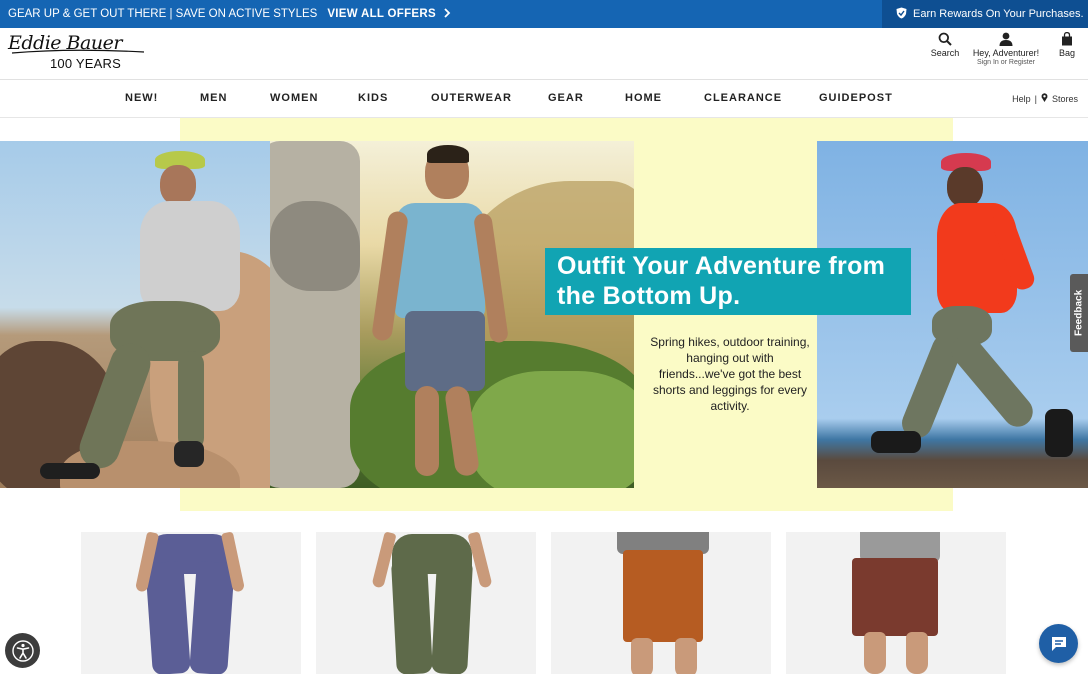 Image resolution: width=1088 pixels, height=674 pixels. I want to click on shield-icon, so click(901, 14).